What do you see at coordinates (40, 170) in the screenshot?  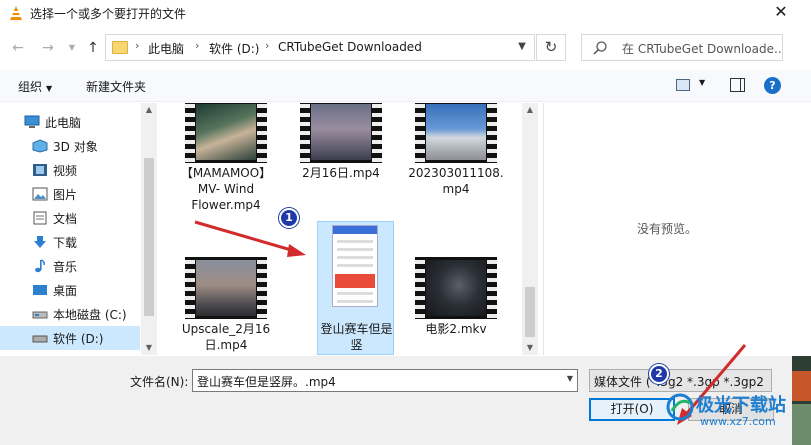 I see `film-icon` at bounding box center [40, 170].